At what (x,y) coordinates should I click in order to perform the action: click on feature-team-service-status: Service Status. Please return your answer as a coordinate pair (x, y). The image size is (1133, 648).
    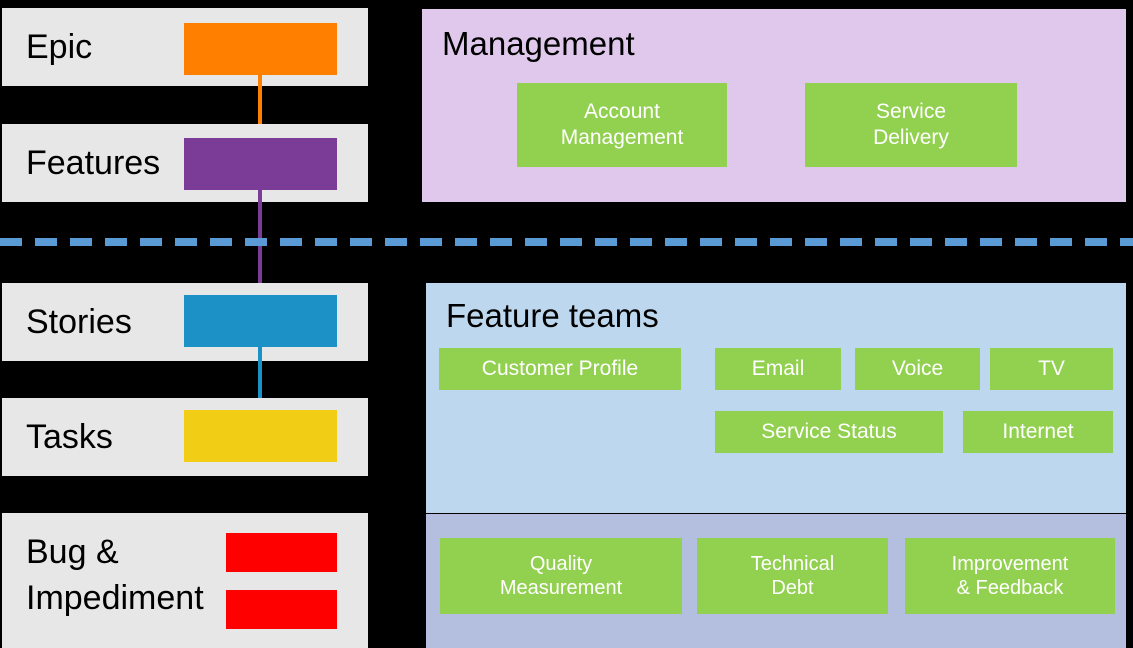
    Looking at the image, I should click on (829, 432).